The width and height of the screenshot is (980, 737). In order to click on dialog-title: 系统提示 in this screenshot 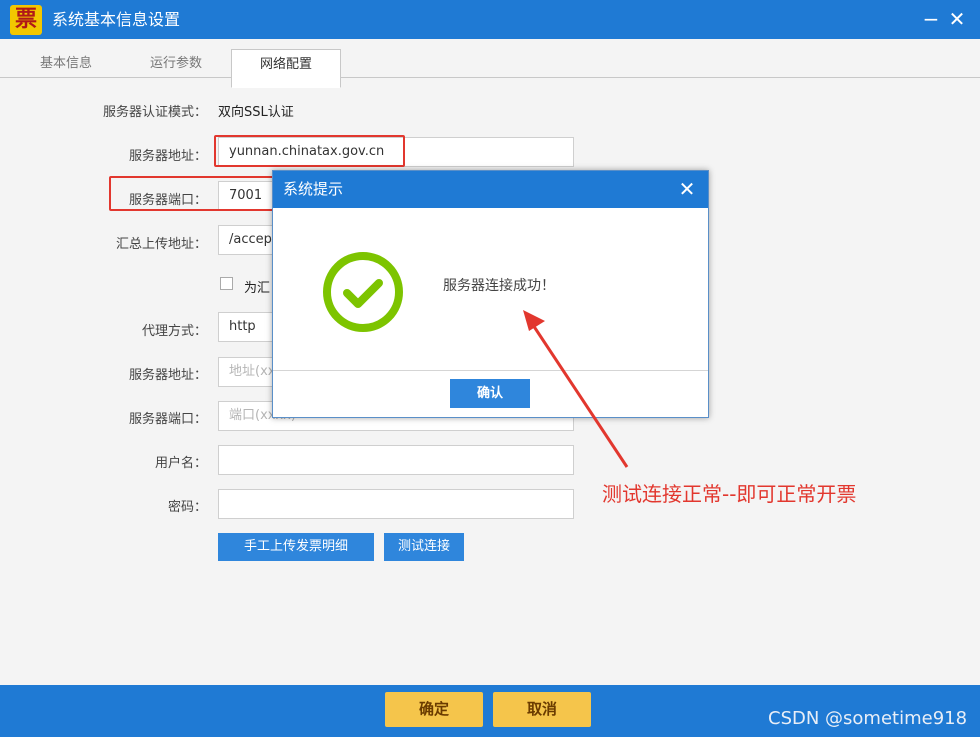, I will do `click(313, 189)`.